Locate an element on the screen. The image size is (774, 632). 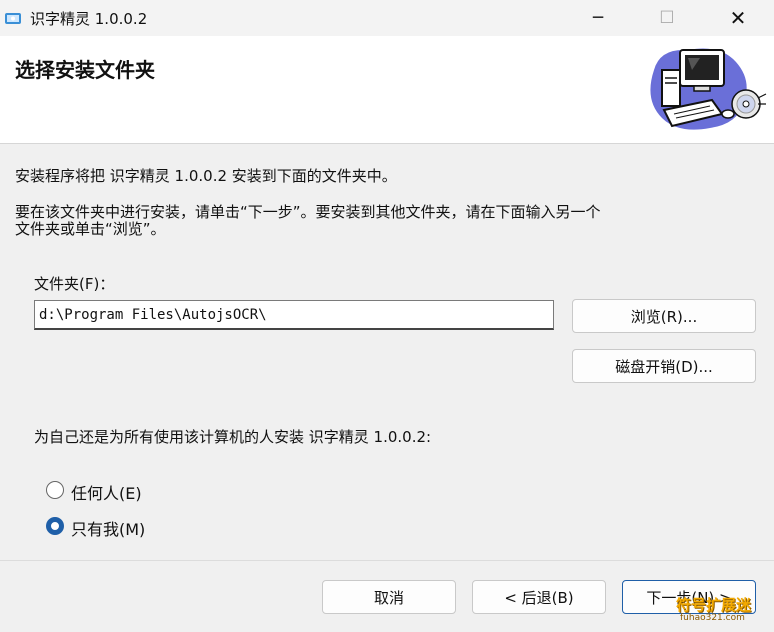
maximize-button: ☐ is located at coordinates (667, 18).